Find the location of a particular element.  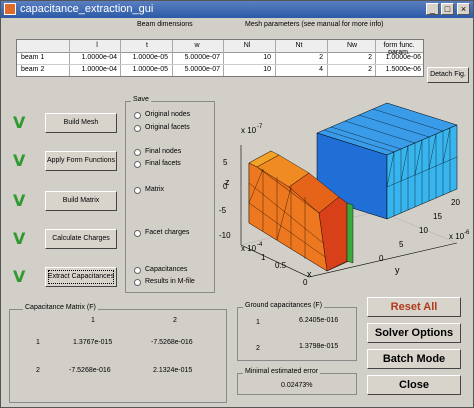

reset-all-button: Reset All is located at coordinates (414, 307).